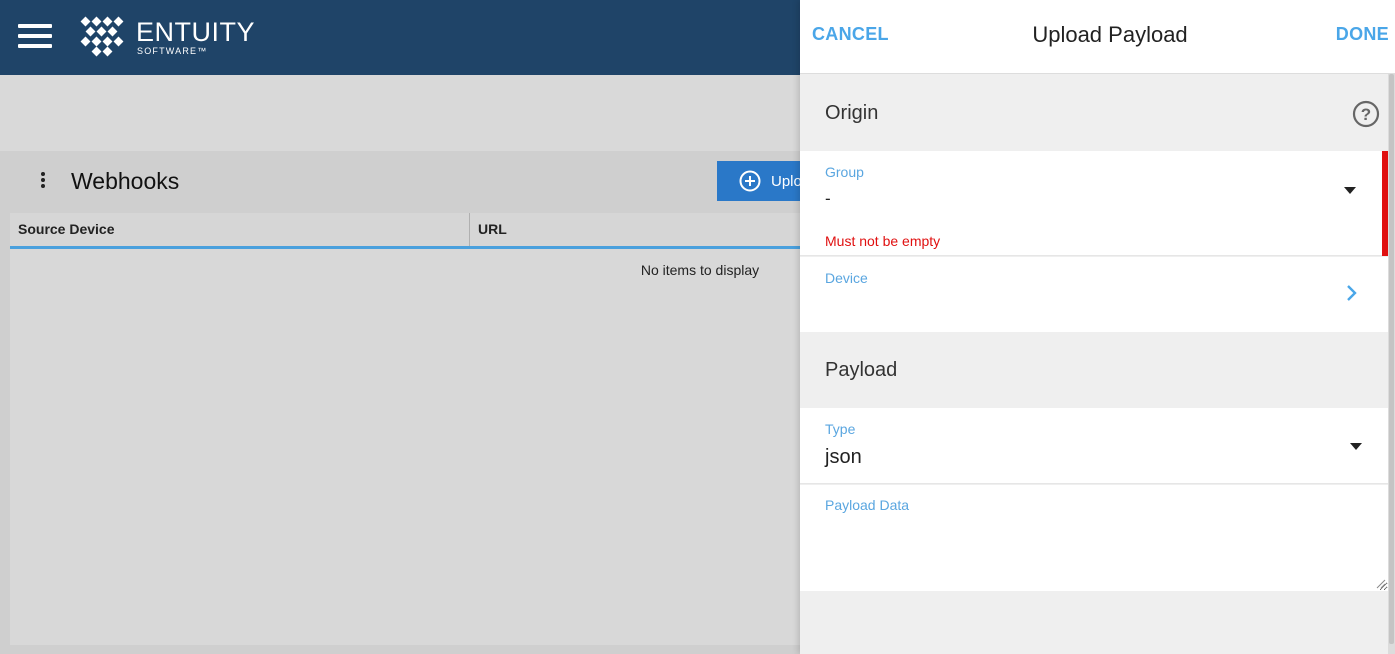 This screenshot has height=654, width=1395. Describe the element at coordinates (844, 172) in the screenshot. I see `group-label: Group` at that location.